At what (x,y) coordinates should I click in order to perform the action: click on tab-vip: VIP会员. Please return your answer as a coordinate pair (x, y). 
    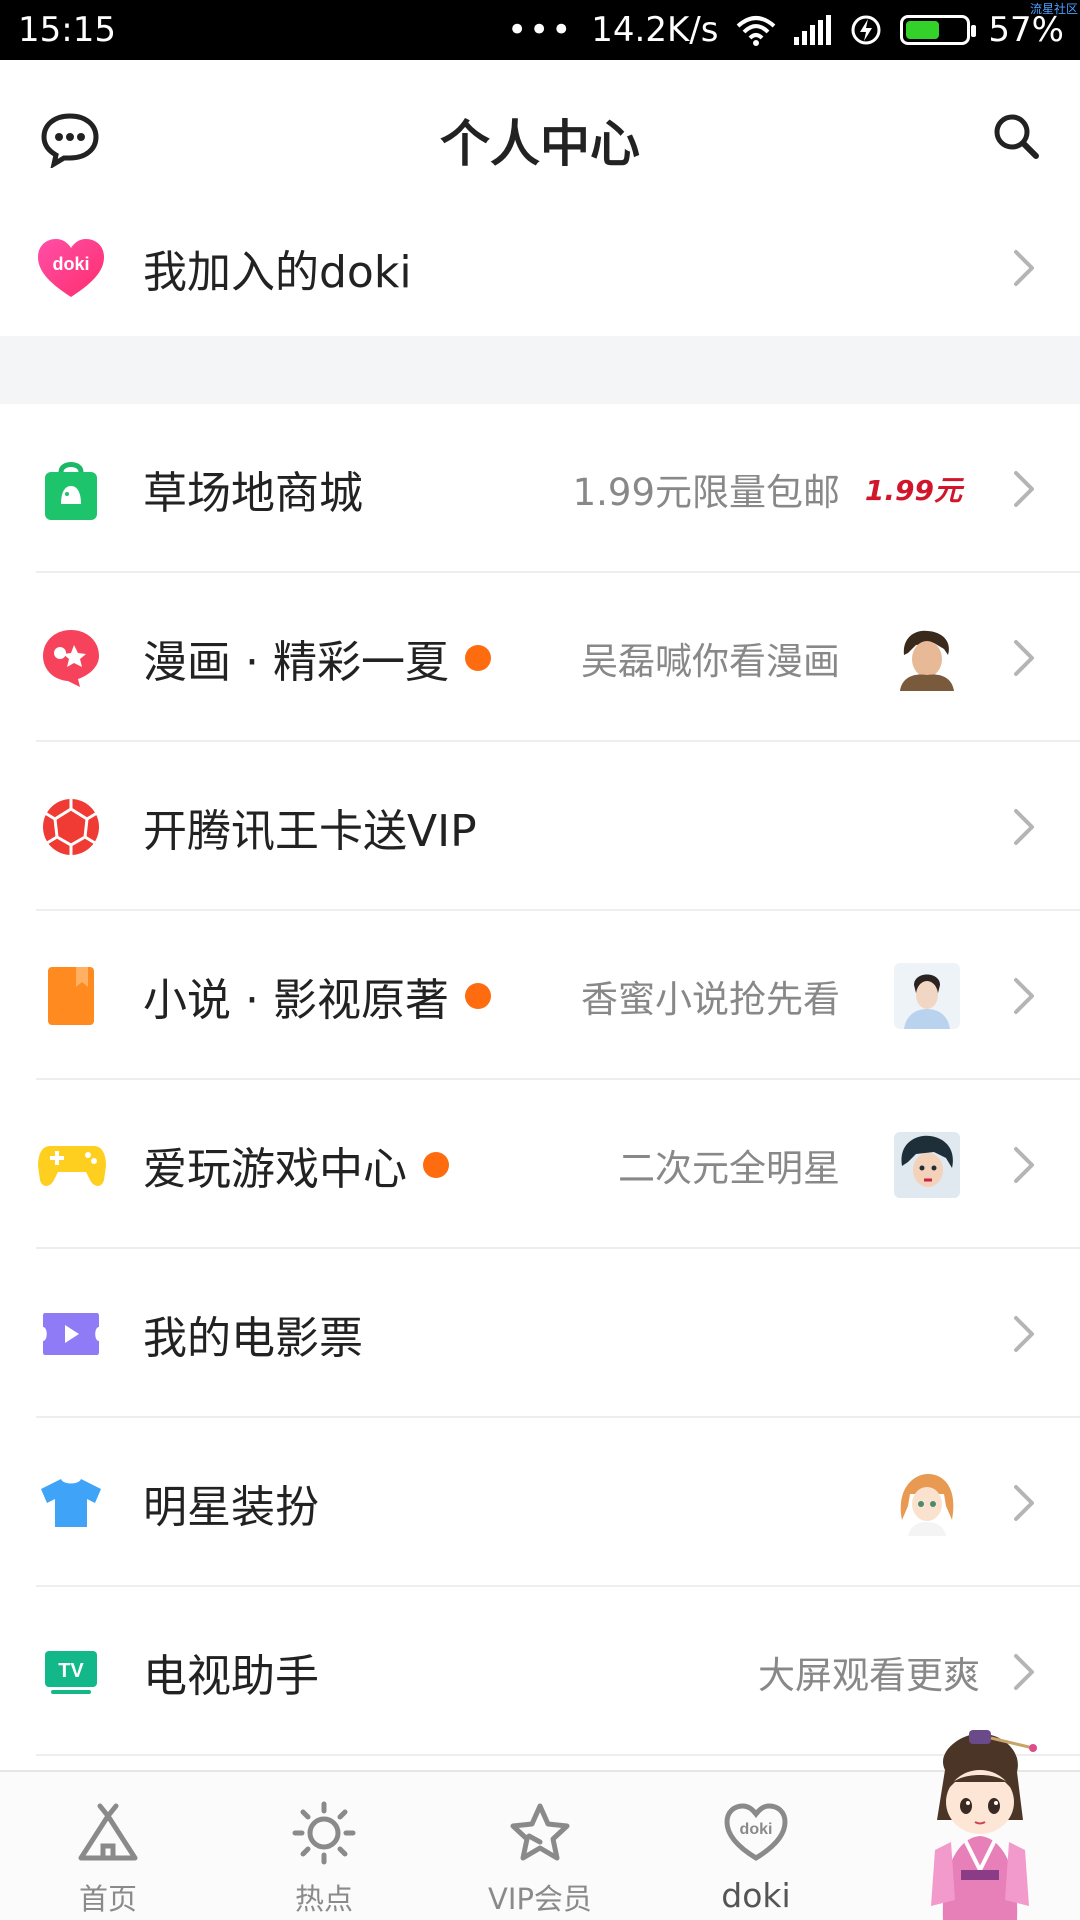
    Looking at the image, I should click on (540, 1846).